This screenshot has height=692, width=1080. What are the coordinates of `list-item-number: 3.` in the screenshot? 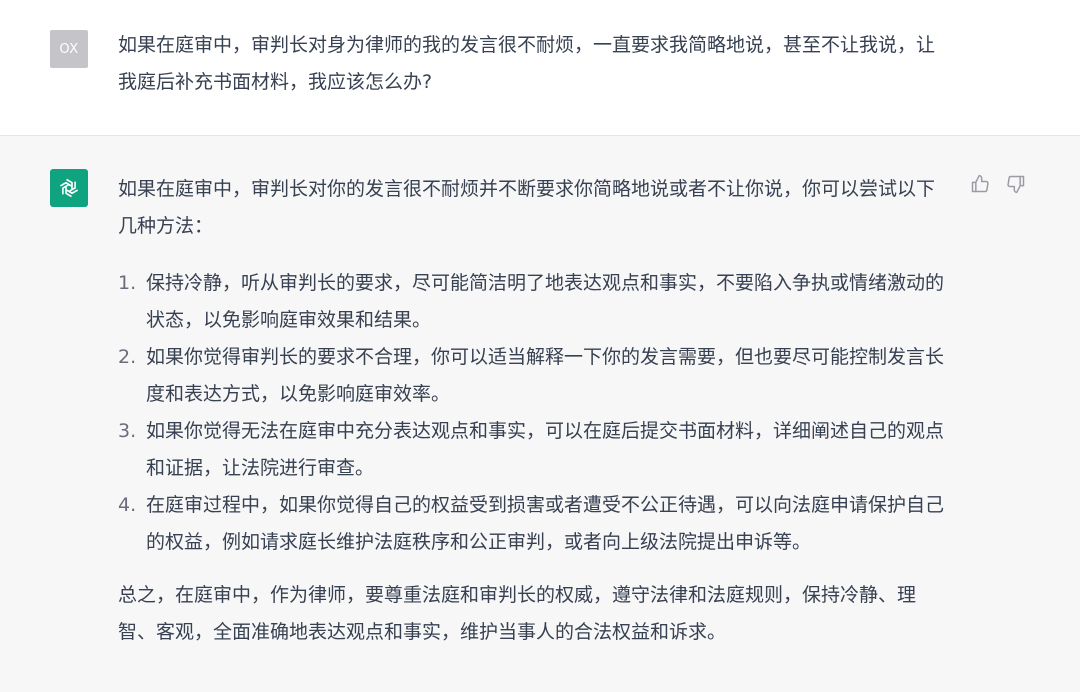 It's located at (127, 431).